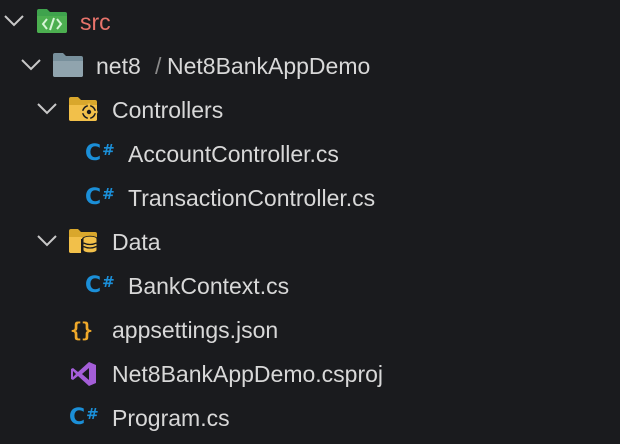 The image size is (620, 444). I want to click on tree-item-label: Net8BankAppDemo.csproj, so click(248, 374).